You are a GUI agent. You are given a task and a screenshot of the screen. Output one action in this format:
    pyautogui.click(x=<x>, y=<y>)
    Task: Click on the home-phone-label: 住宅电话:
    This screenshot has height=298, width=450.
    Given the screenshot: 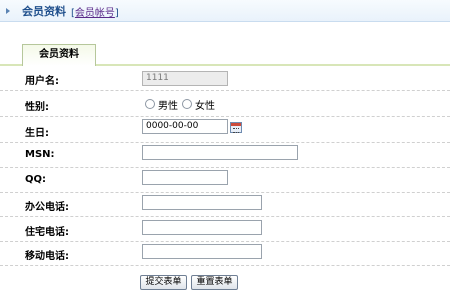 What is the action you would take?
    pyautogui.click(x=47, y=232)
    